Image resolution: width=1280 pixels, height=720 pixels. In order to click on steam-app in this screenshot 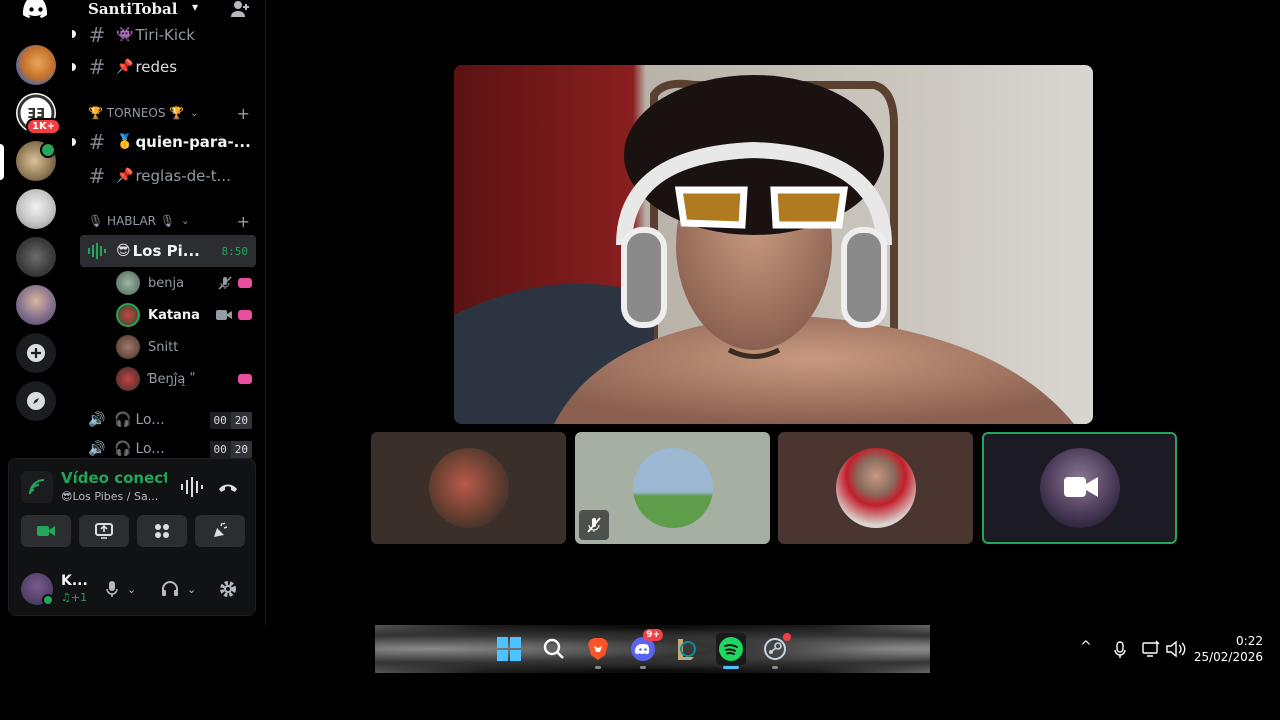, I will do `click(776, 651)`.